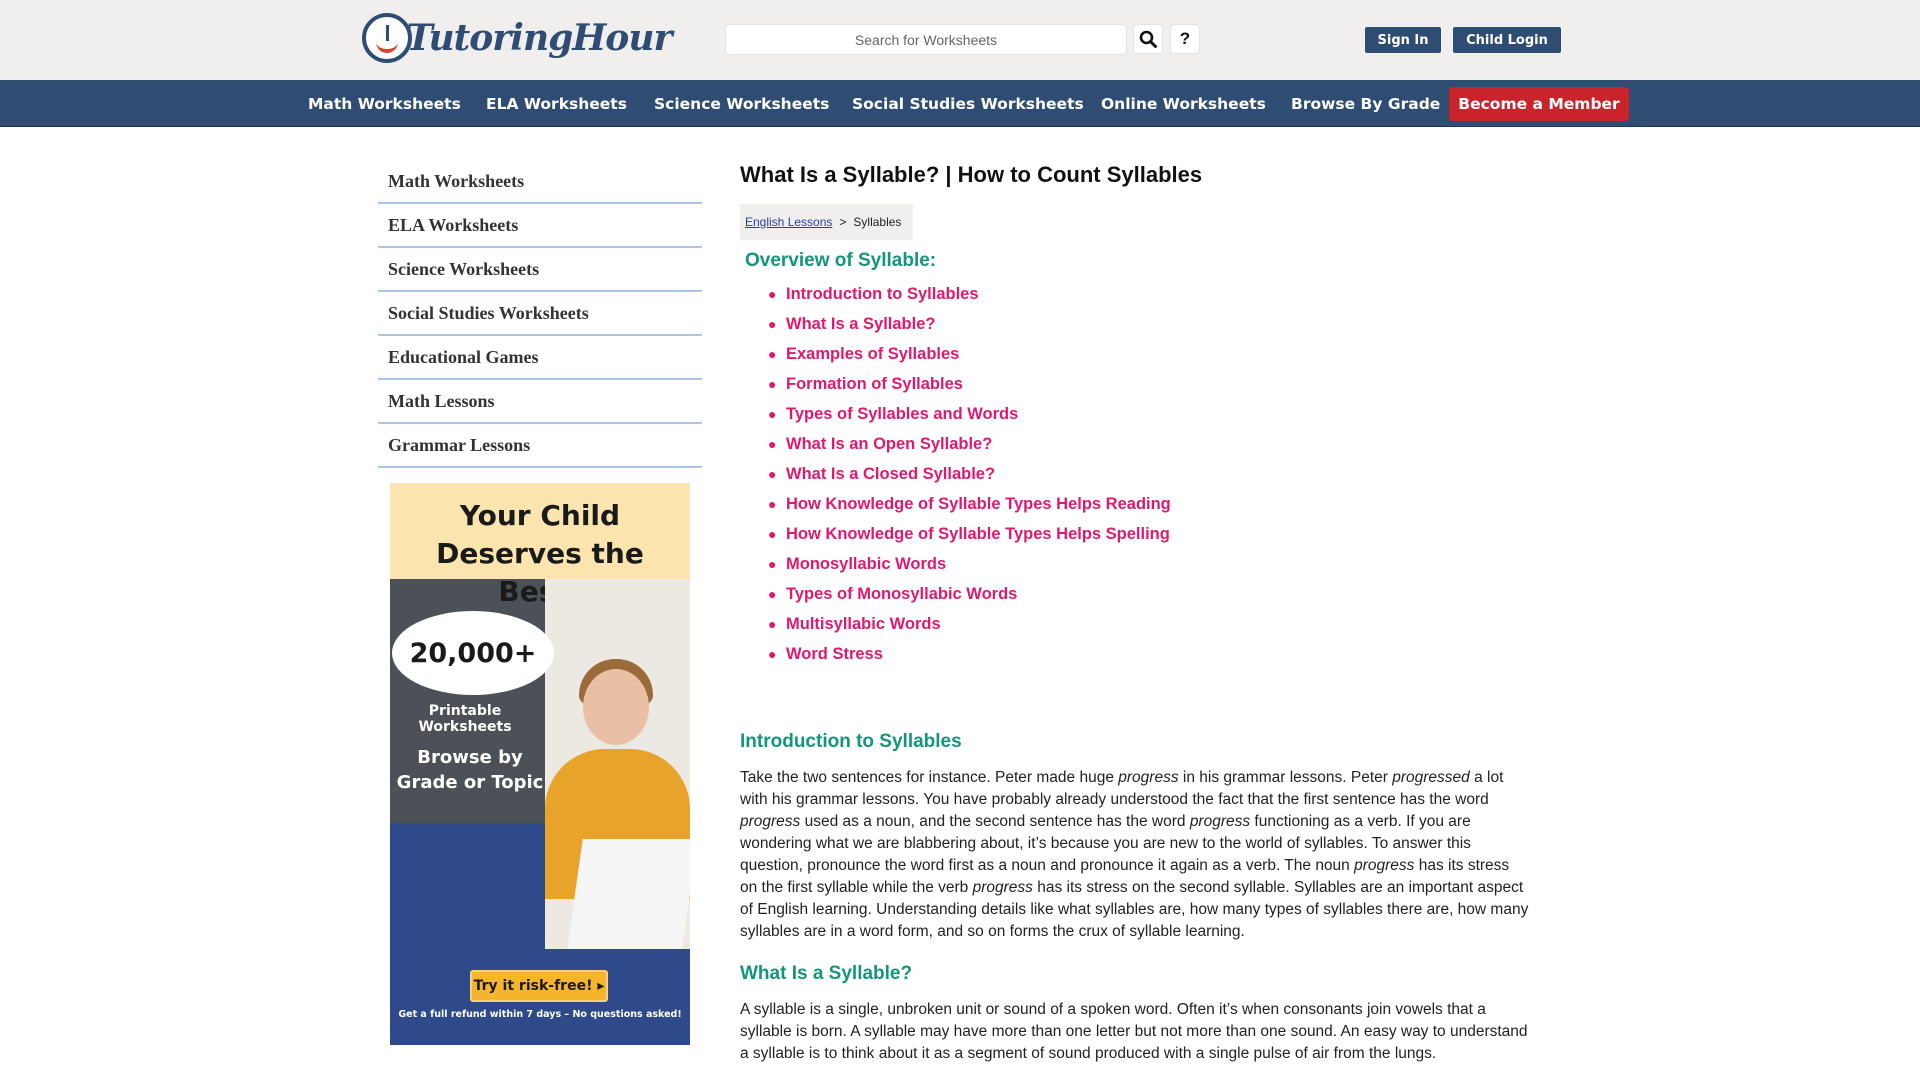 The image size is (1920, 1080). I want to click on nav-online-worksheets: Online Worksheets, so click(1183, 103).